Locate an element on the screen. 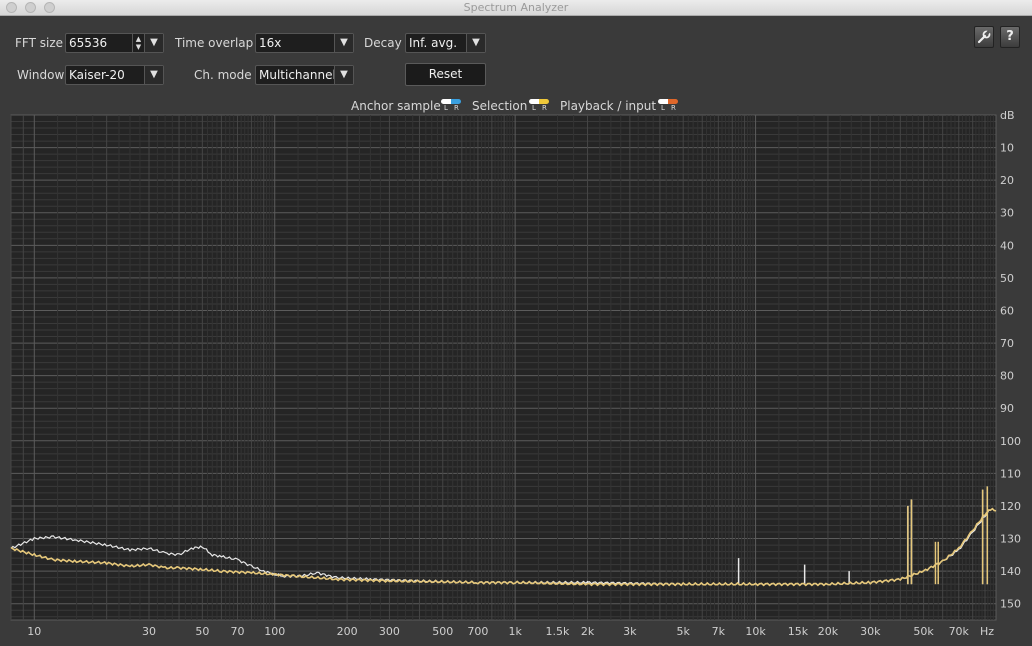 This screenshot has height=646, width=1032. x-tick-label: 70k is located at coordinates (959, 631).